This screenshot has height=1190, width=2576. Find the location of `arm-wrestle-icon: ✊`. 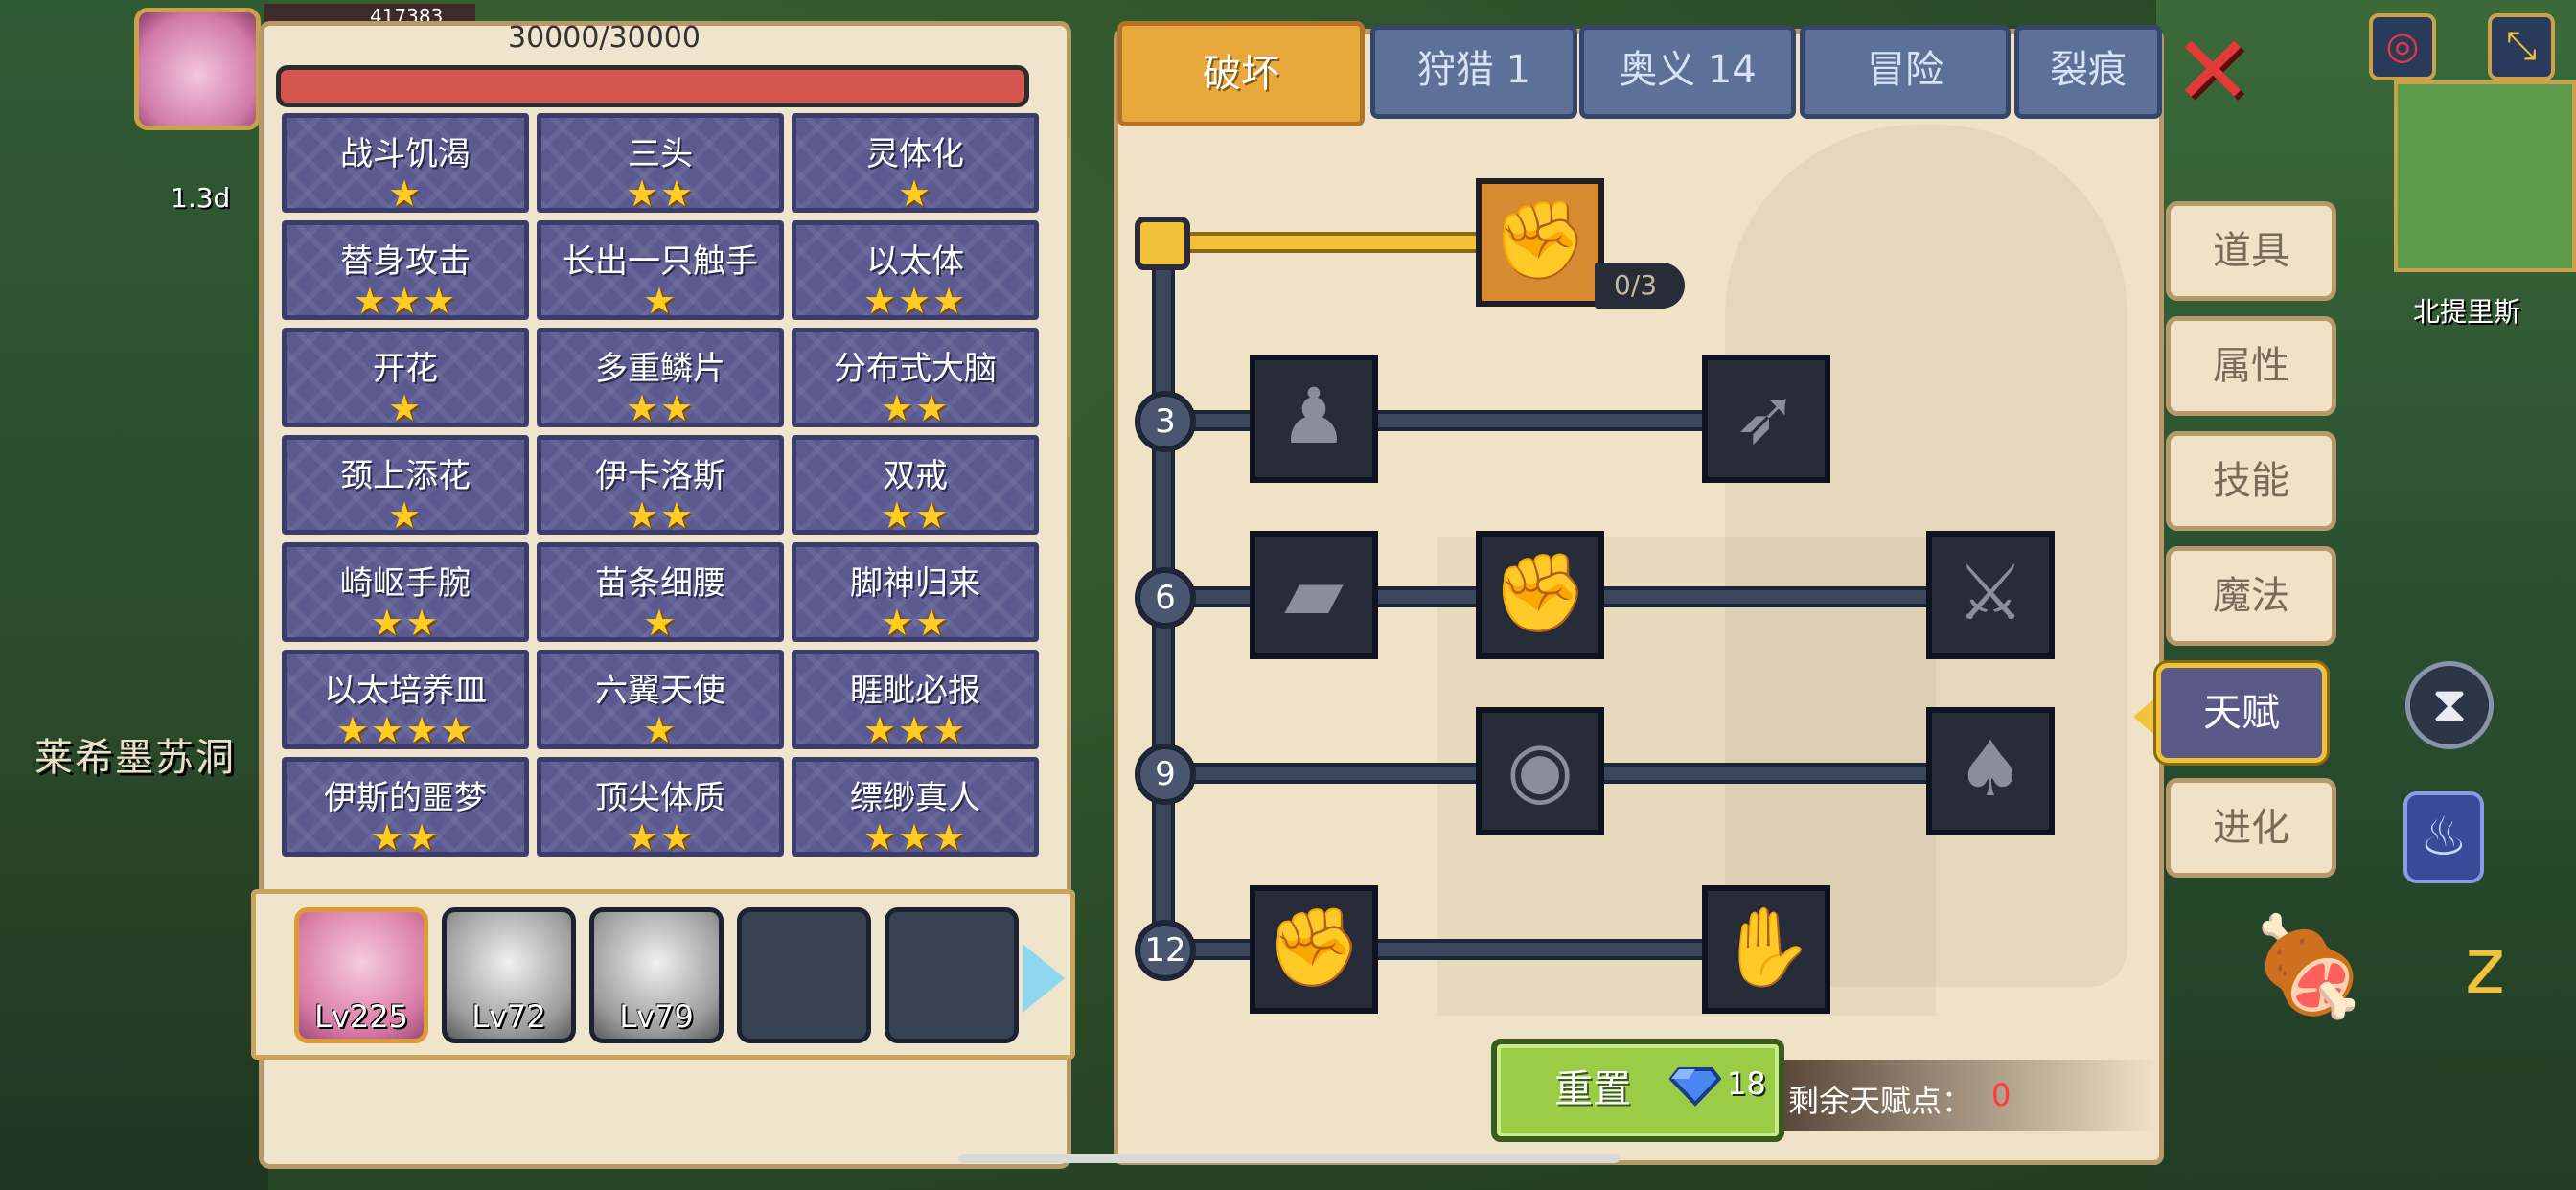

arm-wrestle-icon: ✊ is located at coordinates (1540, 243).